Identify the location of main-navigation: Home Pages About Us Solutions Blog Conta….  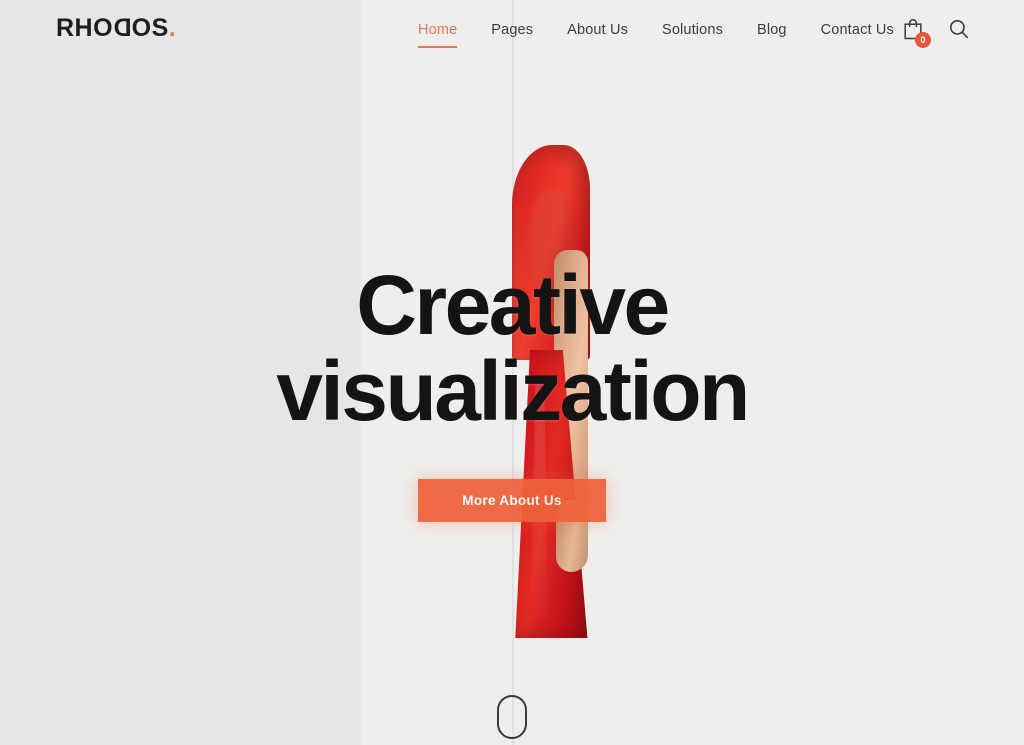
(661, 34).